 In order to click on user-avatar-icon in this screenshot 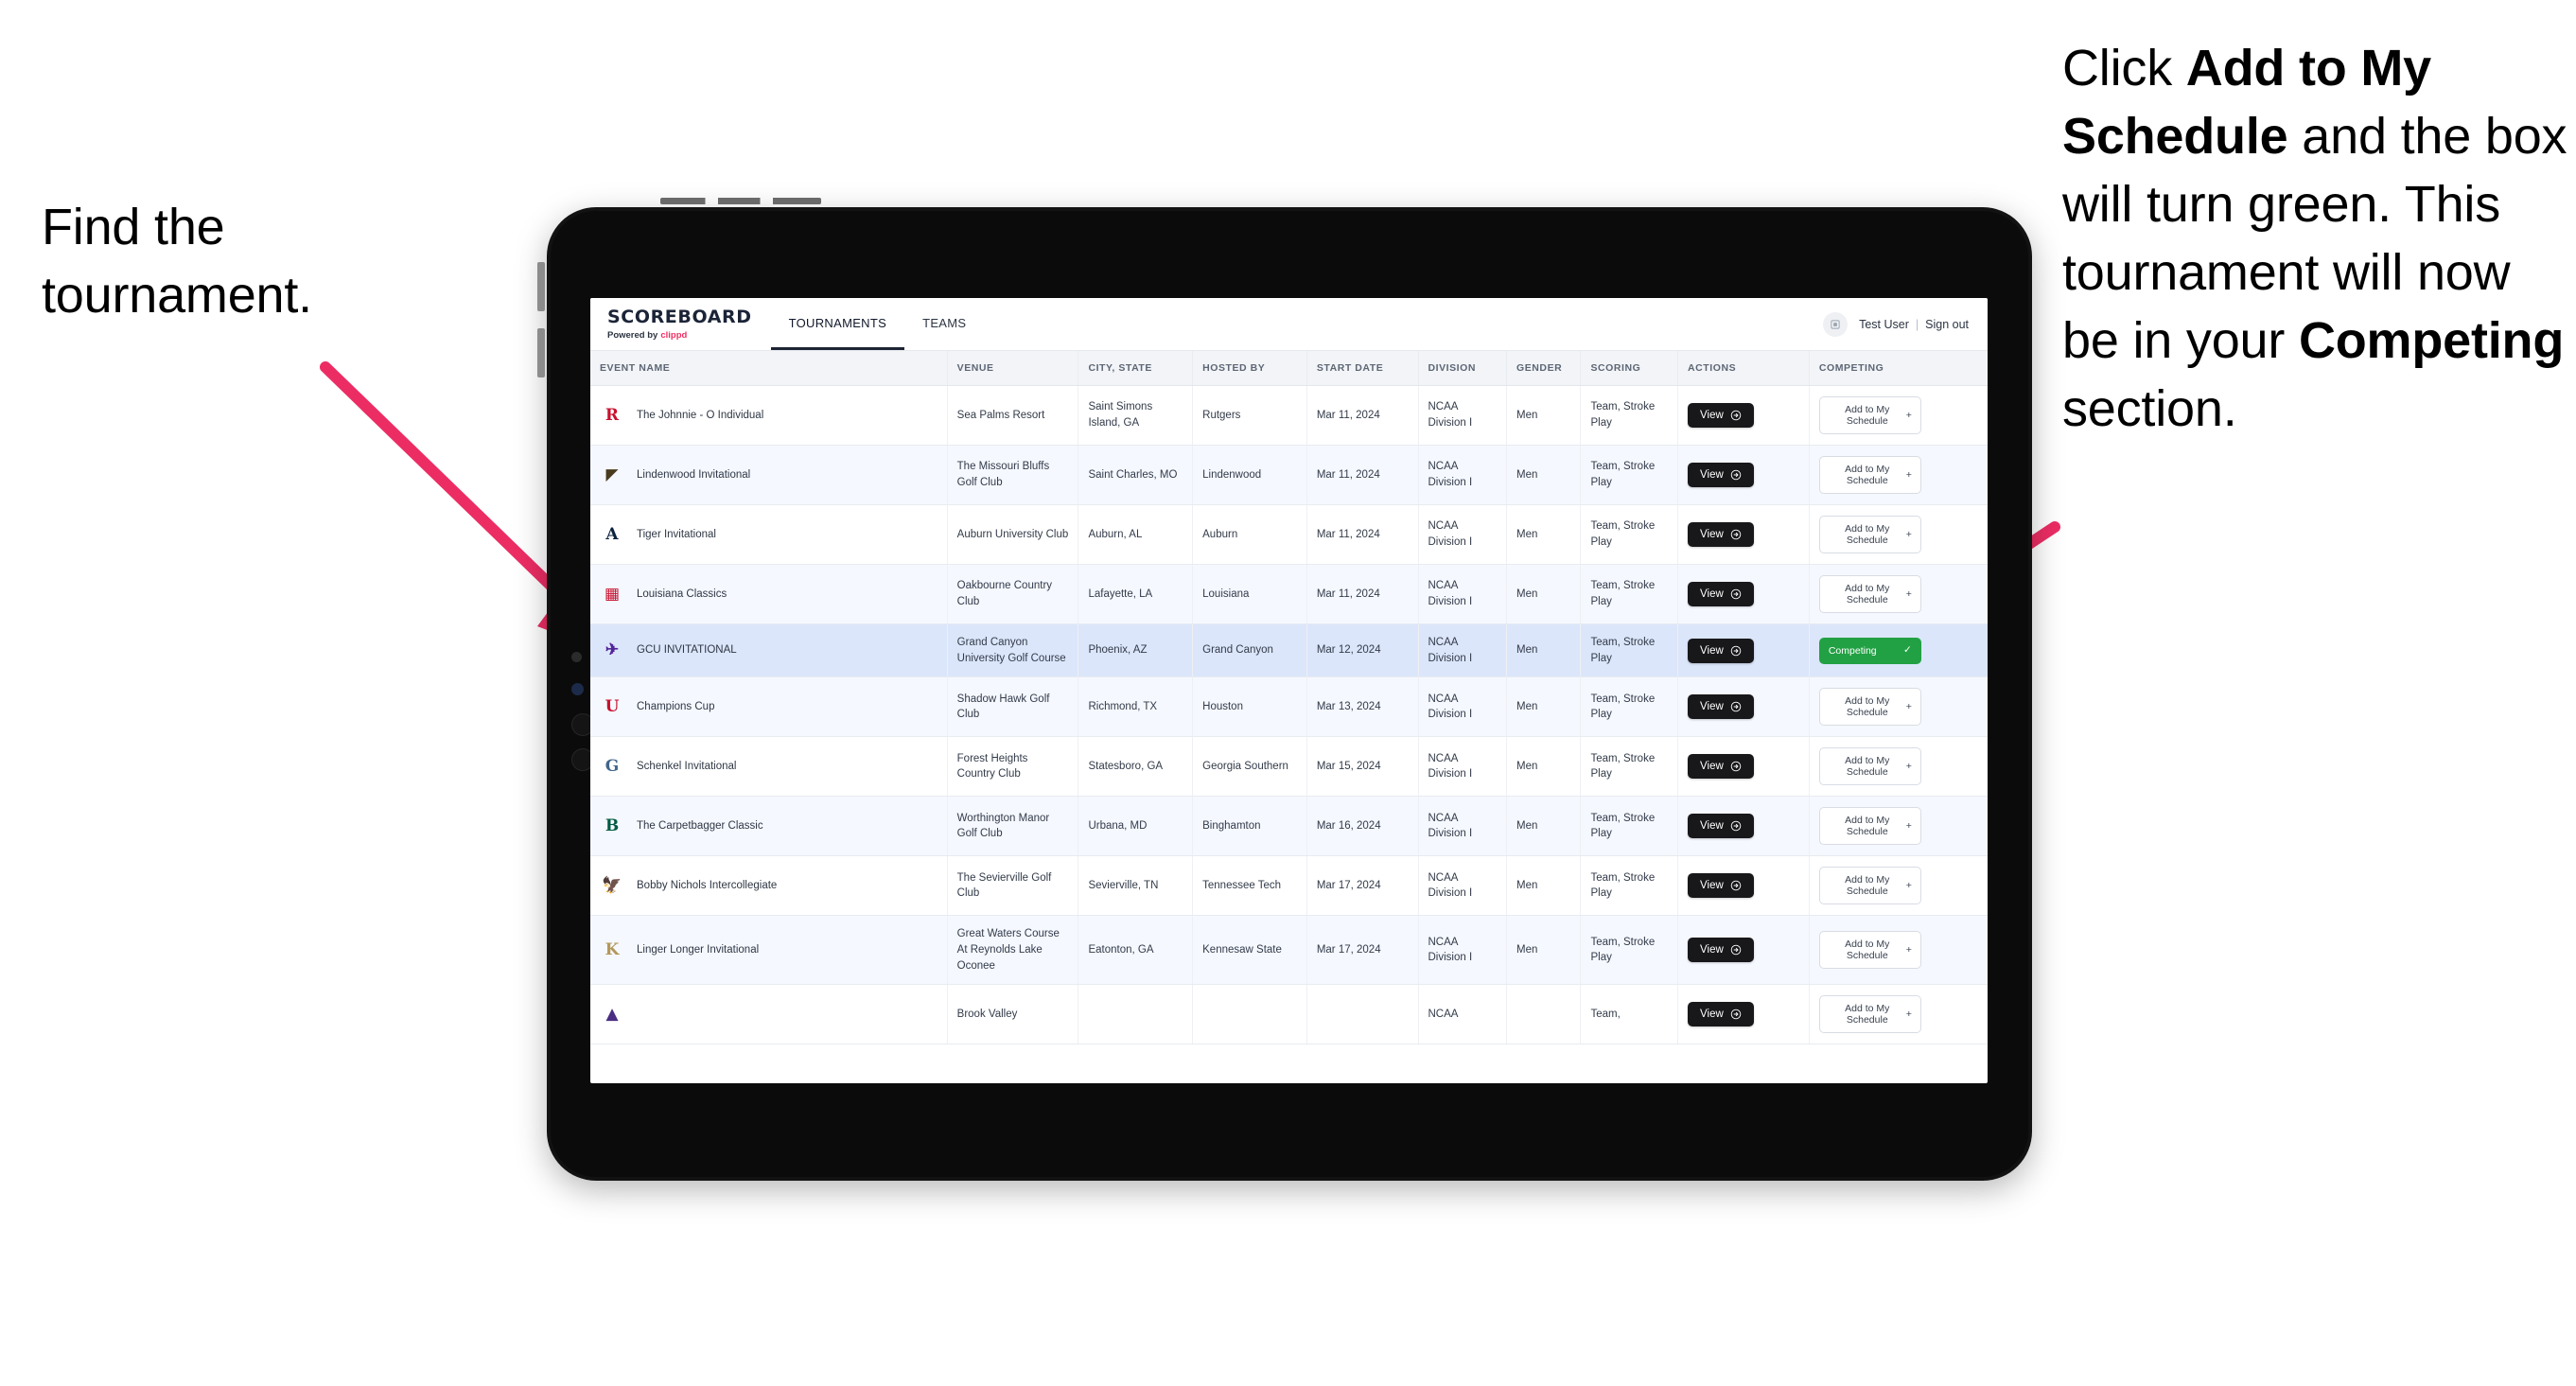, I will do `click(1836, 324)`.